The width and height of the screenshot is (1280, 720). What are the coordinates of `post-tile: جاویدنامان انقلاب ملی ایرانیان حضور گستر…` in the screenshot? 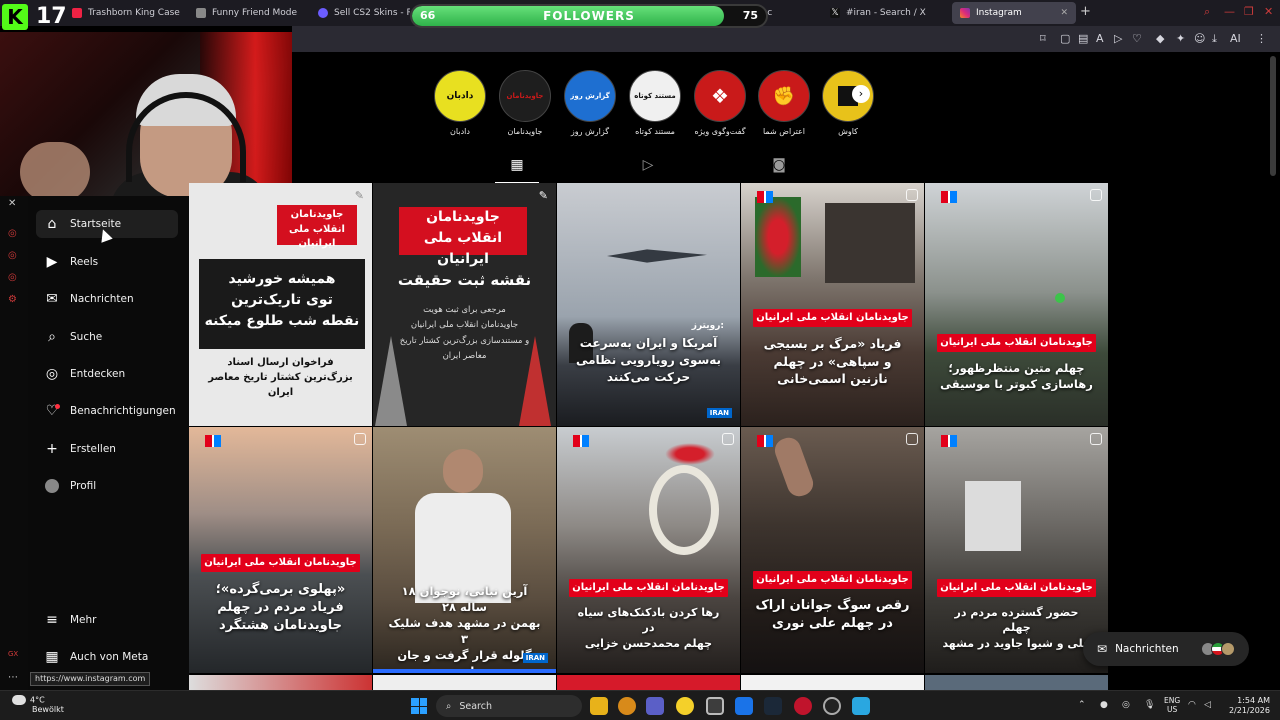 It's located at (1016, 550).